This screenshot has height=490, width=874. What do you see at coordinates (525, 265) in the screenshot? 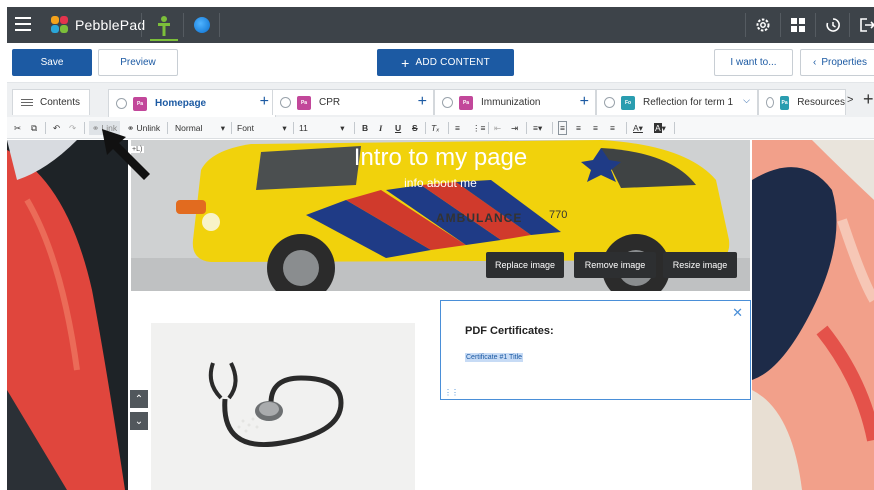
I see `replace-image-button: Replace image` at bounding box center [525, 265].